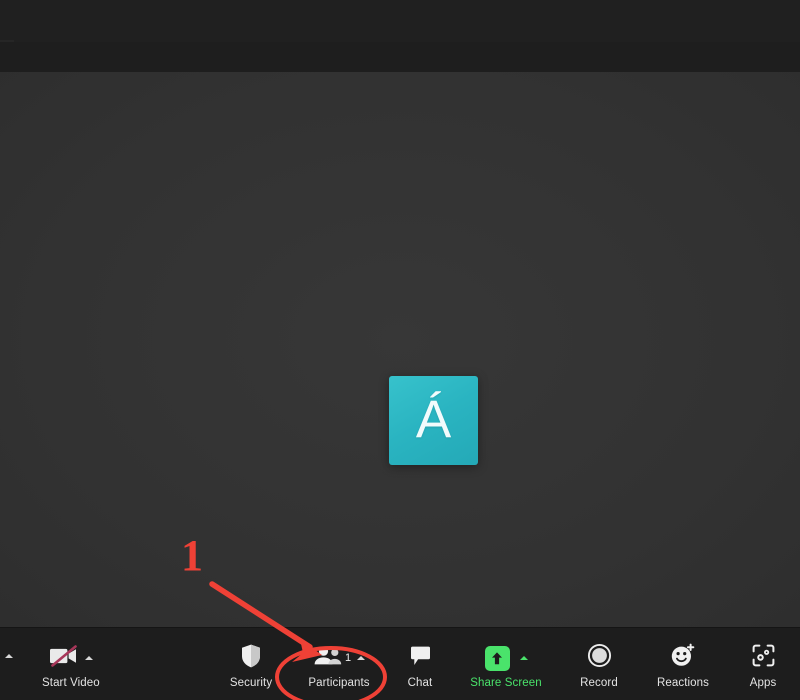  I want to click on security-button: Security, so click(251, 664).